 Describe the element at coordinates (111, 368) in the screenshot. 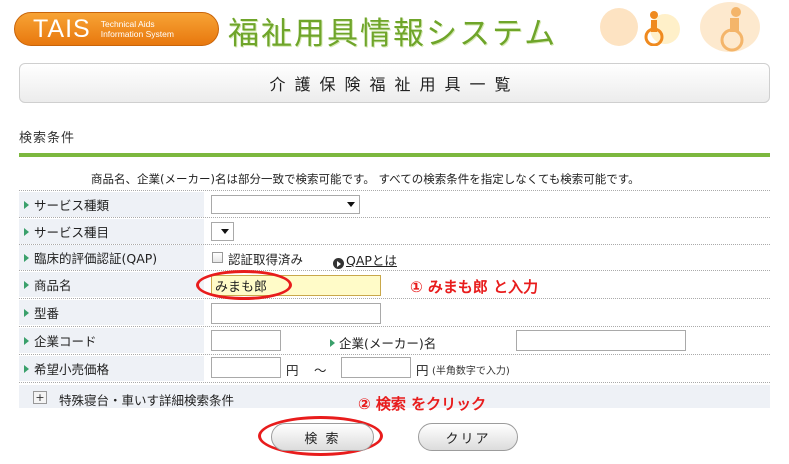

I see `price-label-cell: 希望小売価格` at that location.